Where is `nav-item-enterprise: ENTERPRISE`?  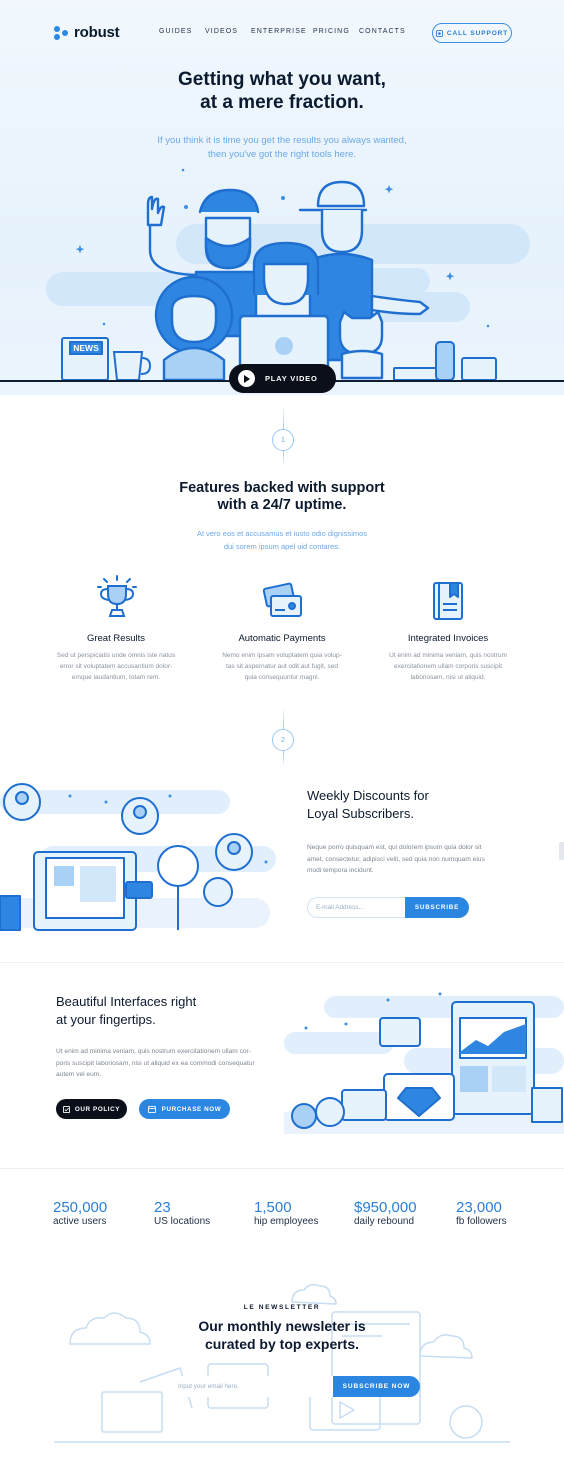
nav-item-enterprise: ENTERPRISE is located at coordinates (282, 31).